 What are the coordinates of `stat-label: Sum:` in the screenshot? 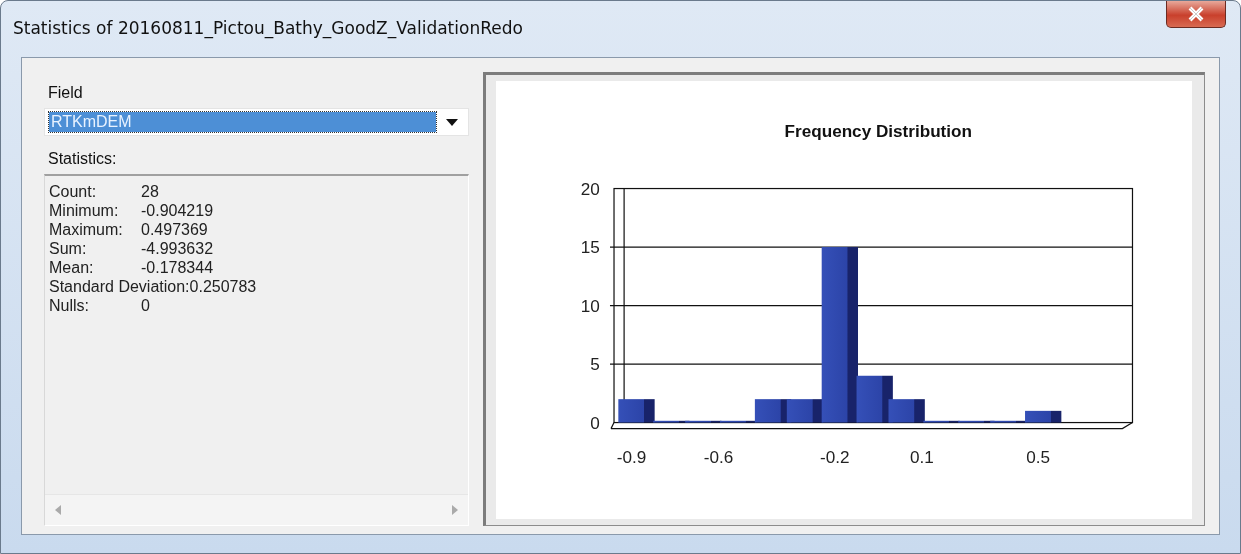 It's located at (68, 248).